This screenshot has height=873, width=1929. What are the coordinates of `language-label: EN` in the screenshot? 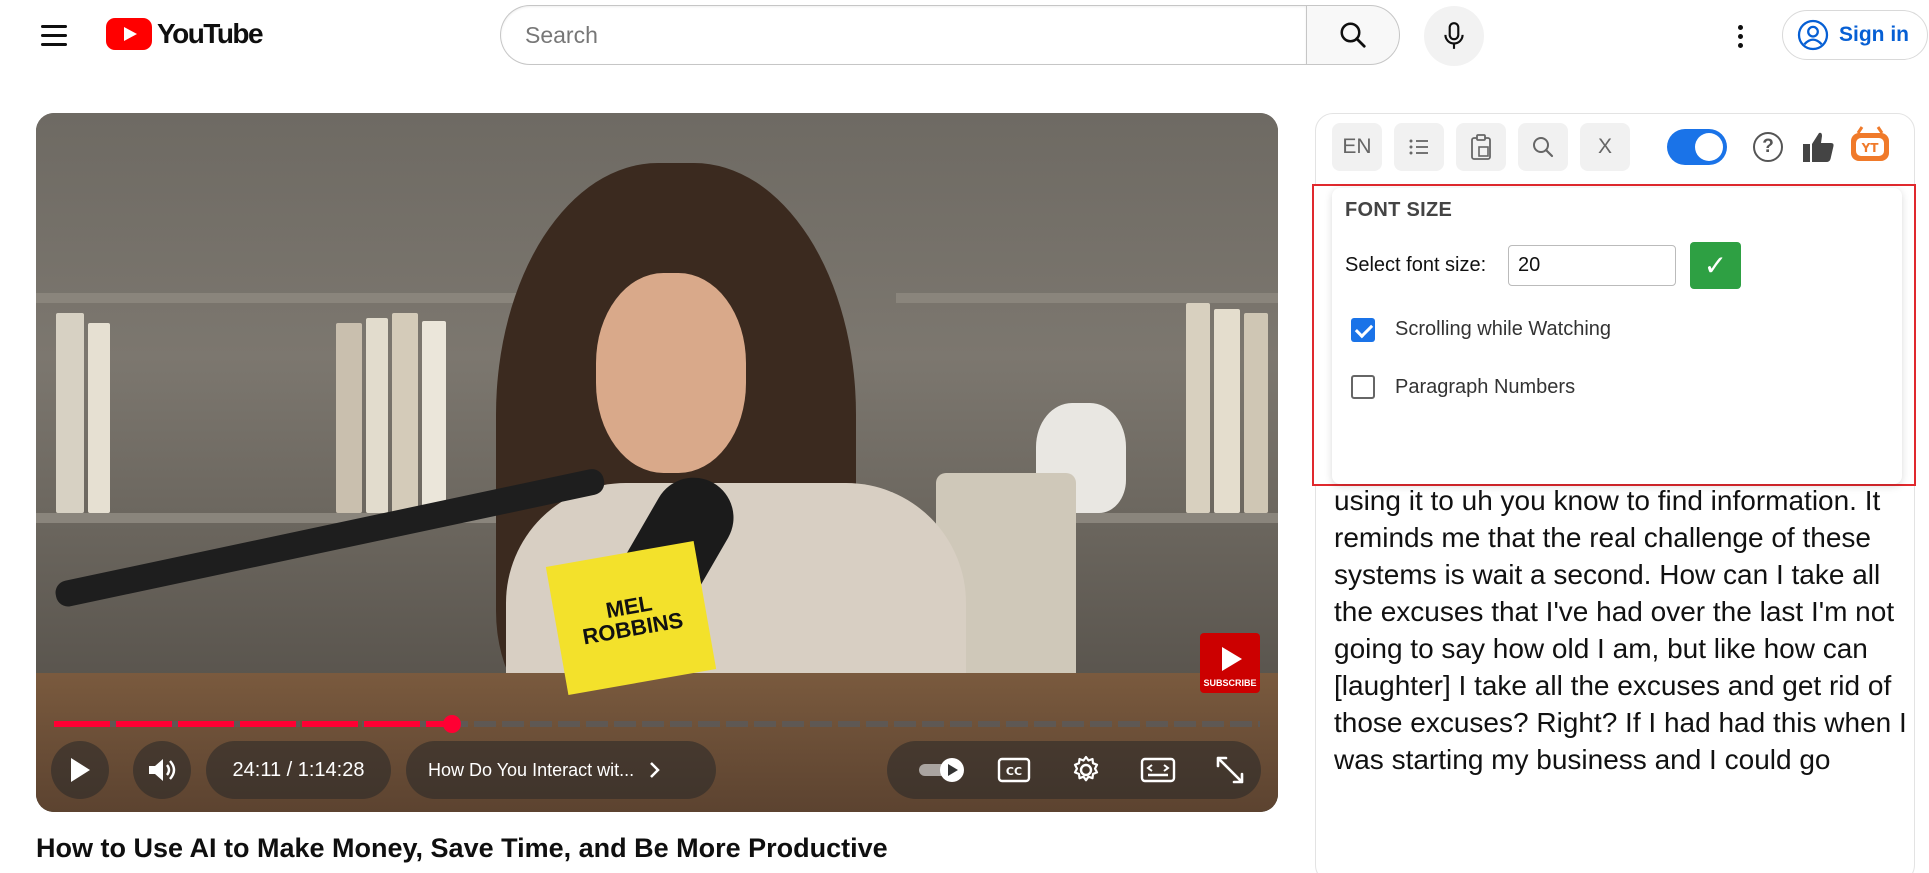 It's located at (1357, 146).